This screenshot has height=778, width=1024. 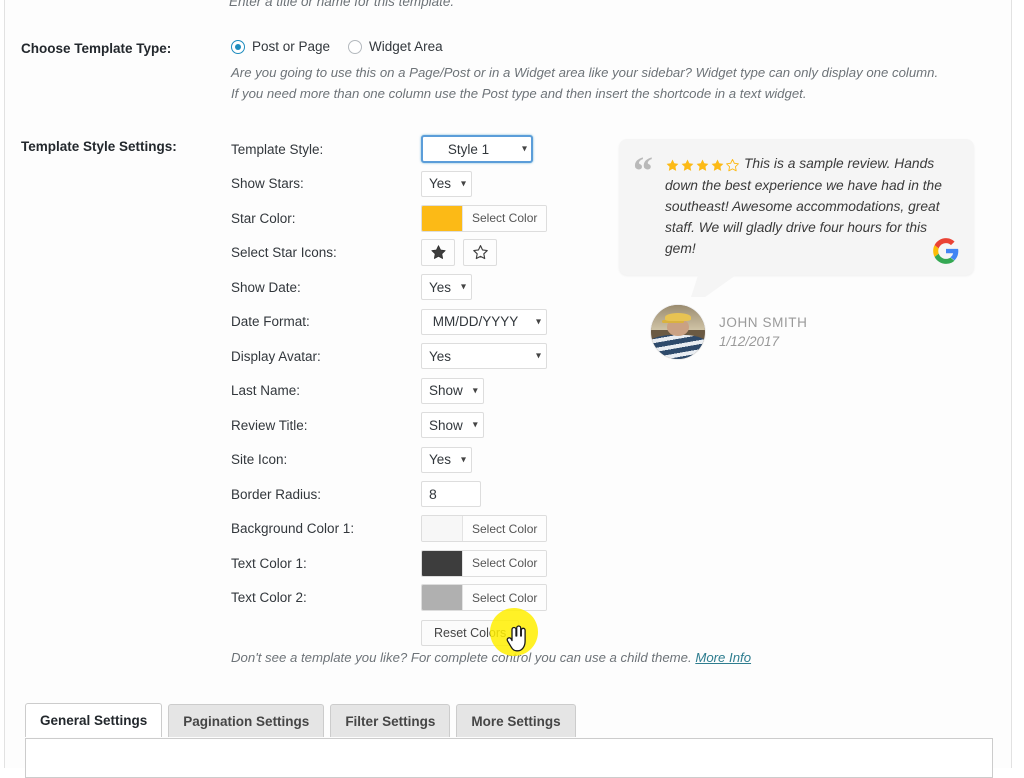 I want to click on reset-colors-button: Reset Colors, so click(x=470, y=633).